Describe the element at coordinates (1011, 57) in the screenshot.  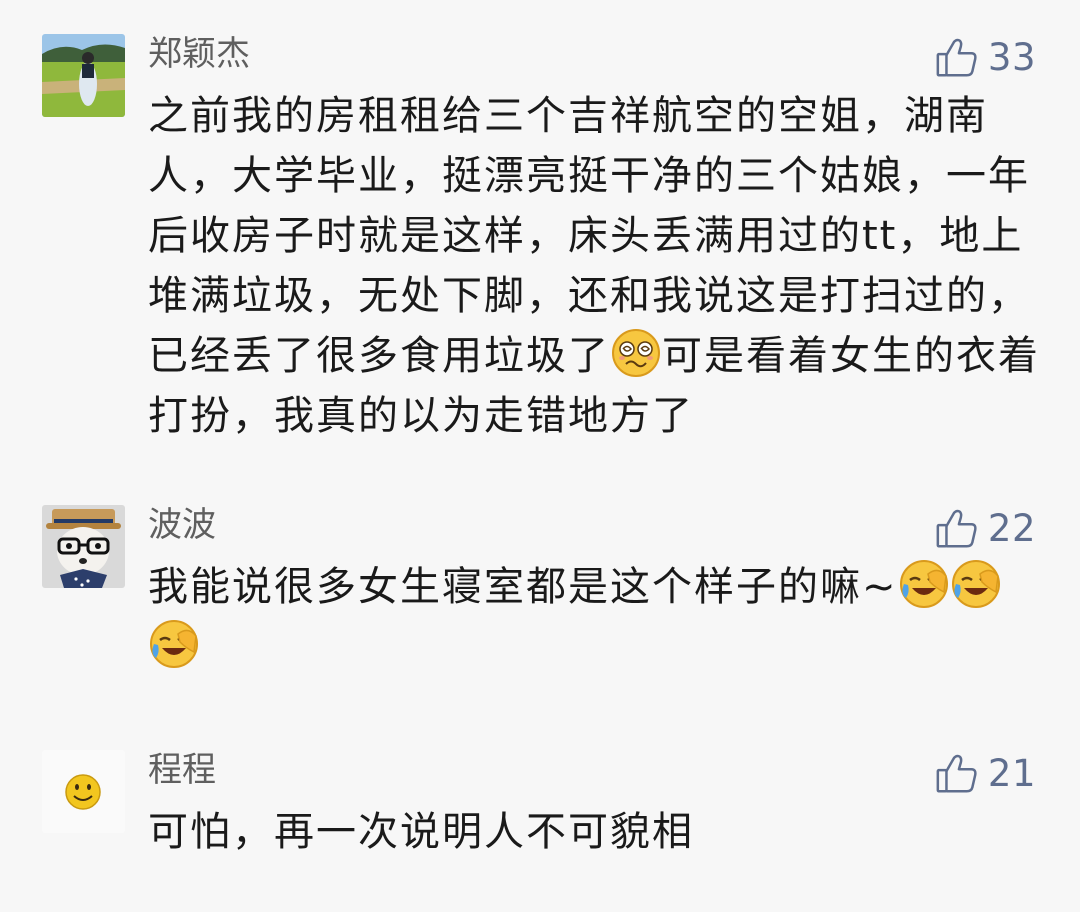
I see `like-count: 33` at that location.